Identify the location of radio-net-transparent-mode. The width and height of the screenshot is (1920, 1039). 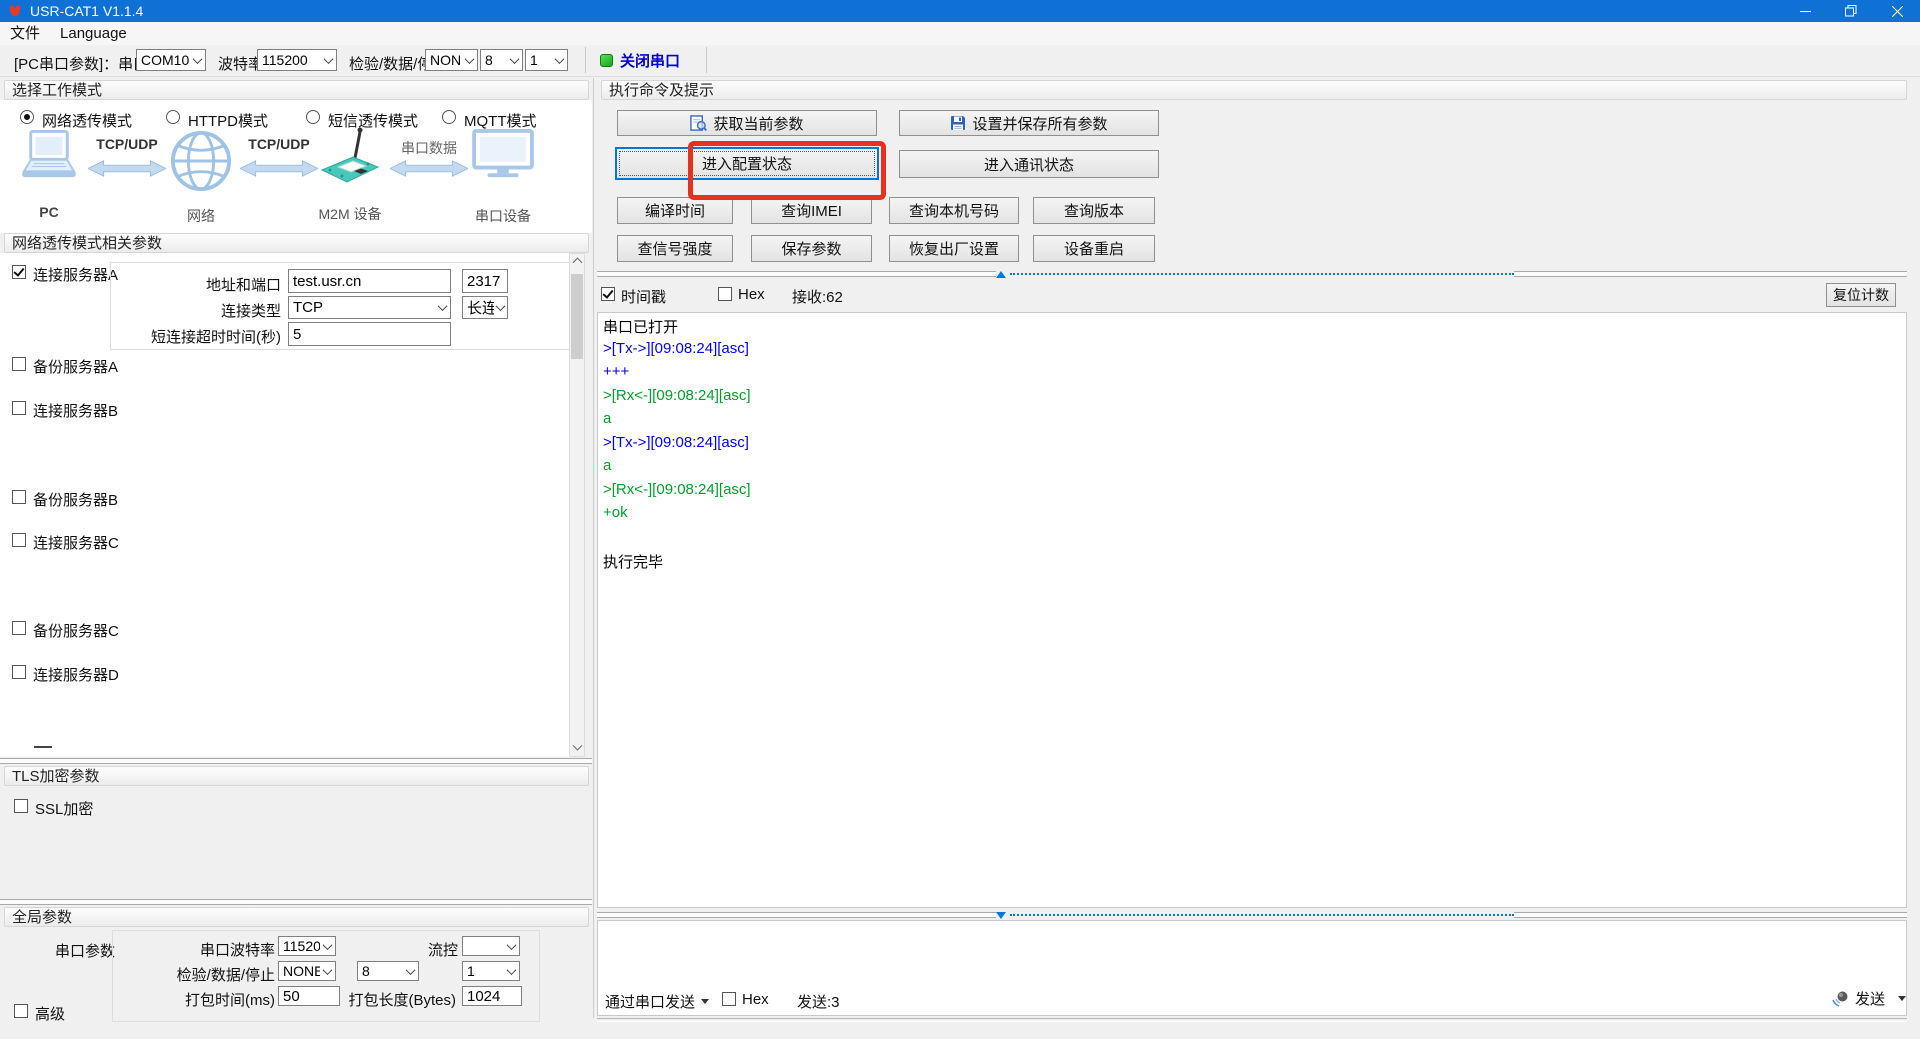
(27, 117).